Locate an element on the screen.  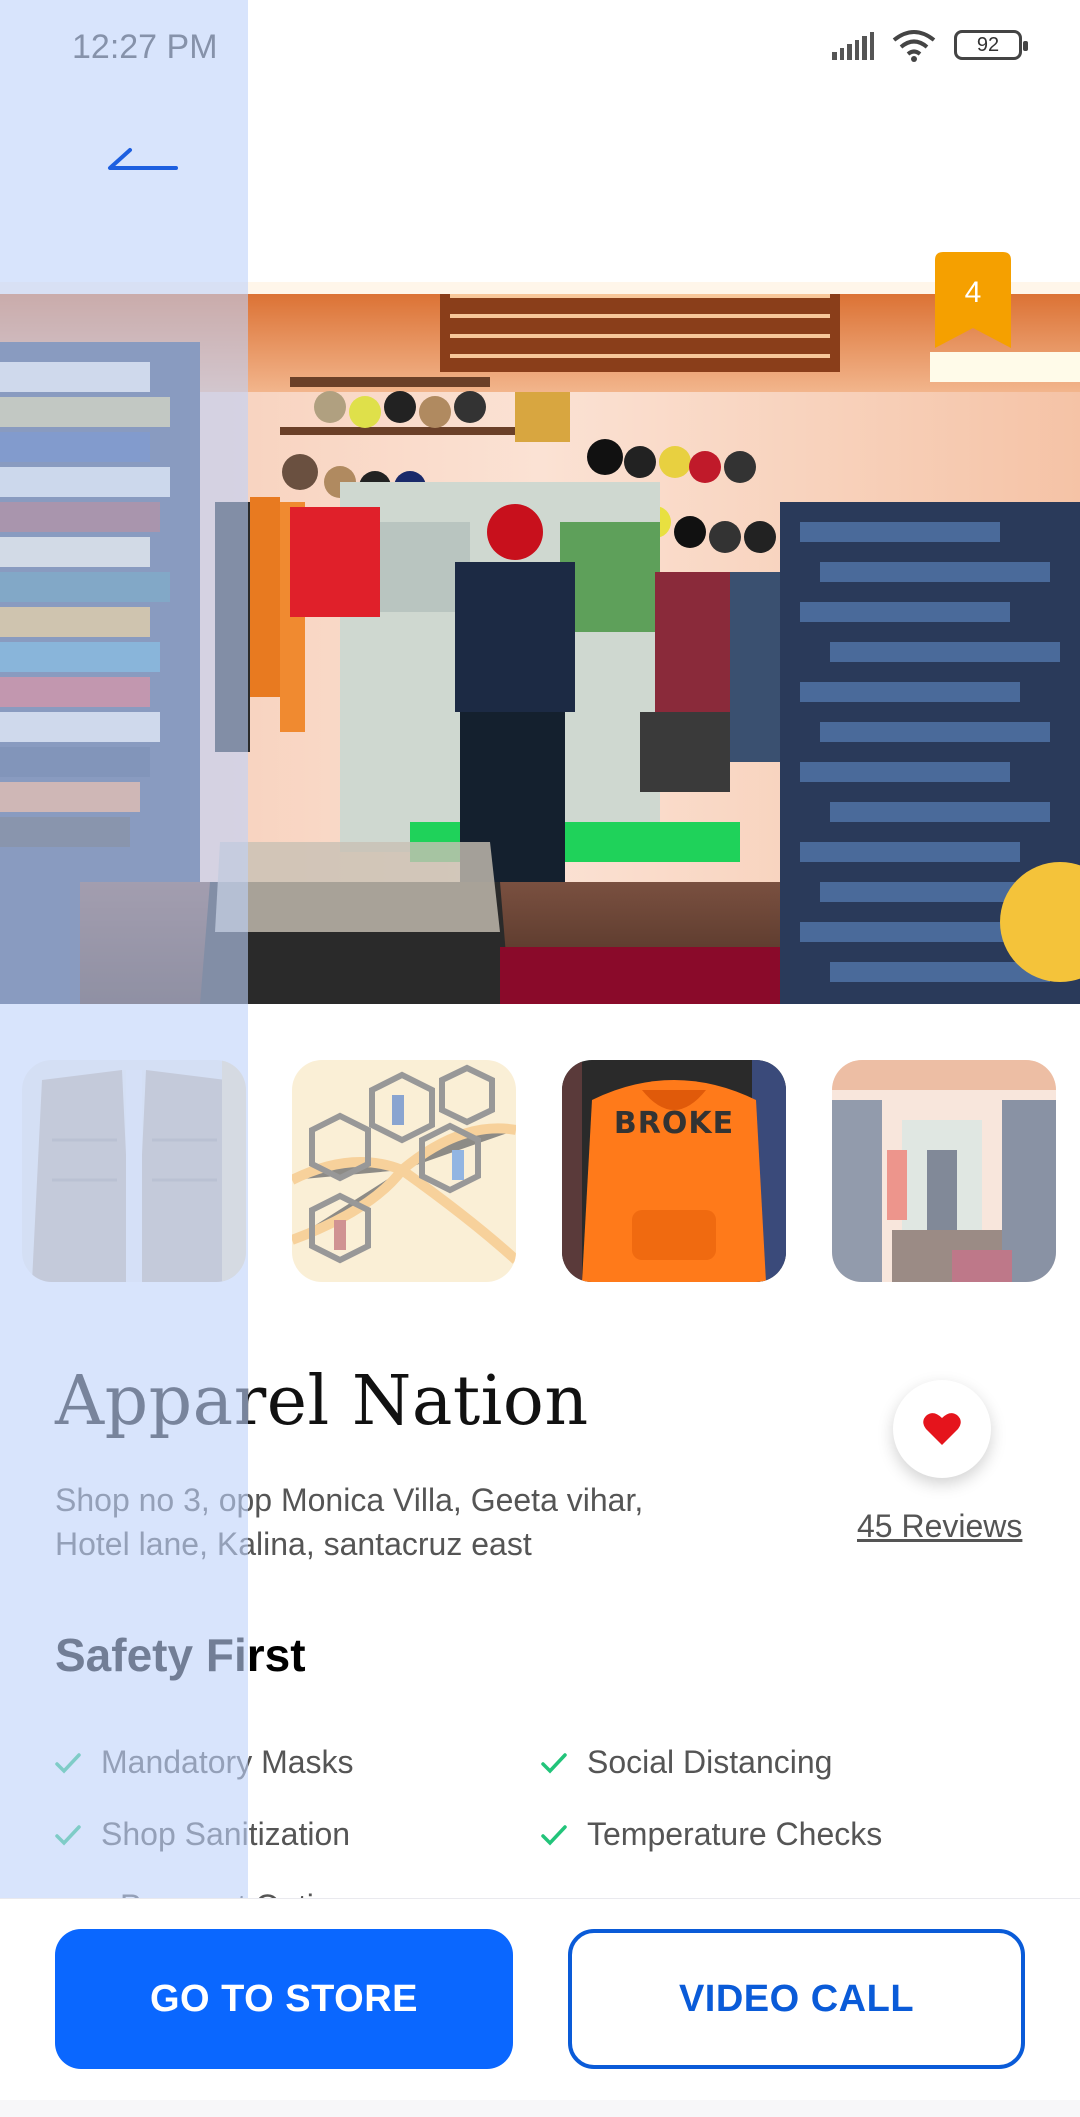
orange-hoodie-photo is located at coordinates (674, 1171).